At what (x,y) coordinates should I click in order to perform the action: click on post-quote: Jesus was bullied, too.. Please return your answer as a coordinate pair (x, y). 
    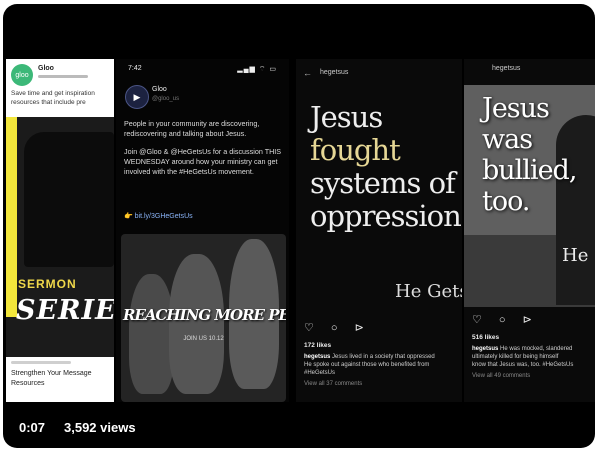
    Looking at the image, I should click on (529, 155).